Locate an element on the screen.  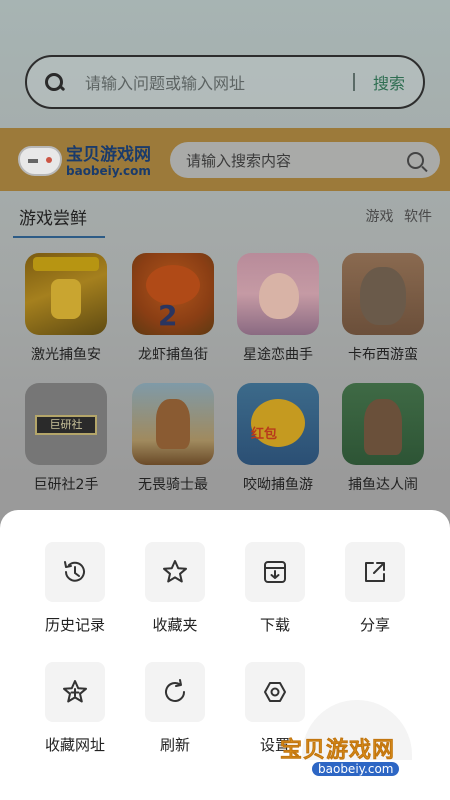
download-label: 下载 is located at coordinates (274, 625).